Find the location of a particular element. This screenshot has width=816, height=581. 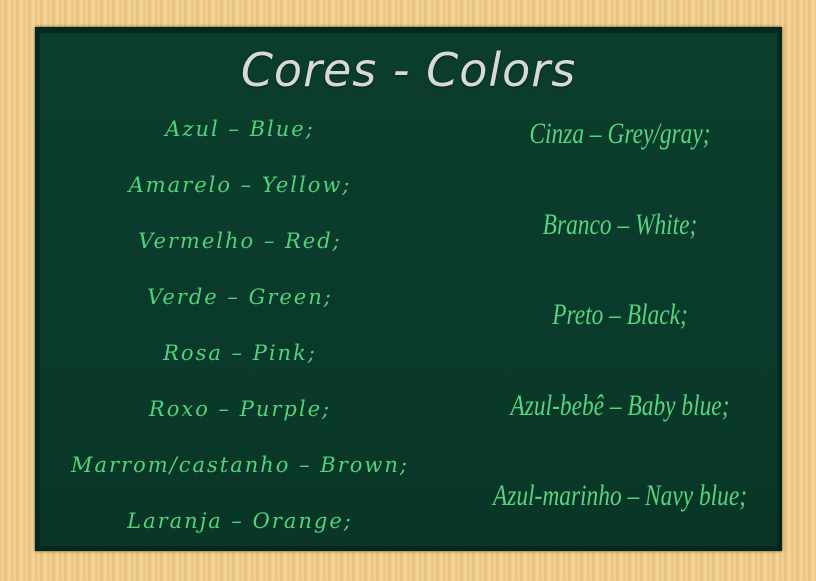

list-item: Laranja – Orange; is located at coordinates (240, 521).